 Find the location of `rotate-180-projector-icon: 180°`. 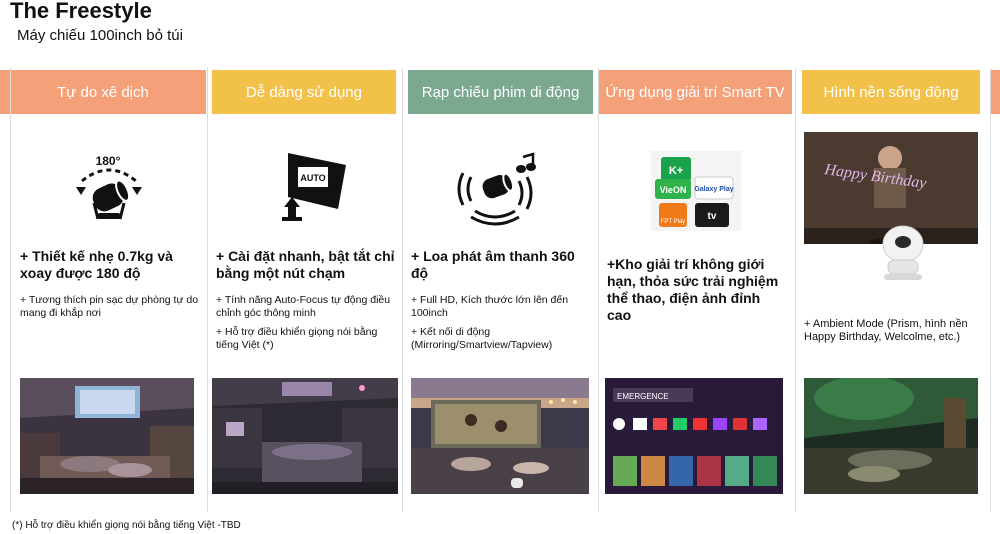

rotate-180-projector-icon: 180° is located at coordinates (109, 191).